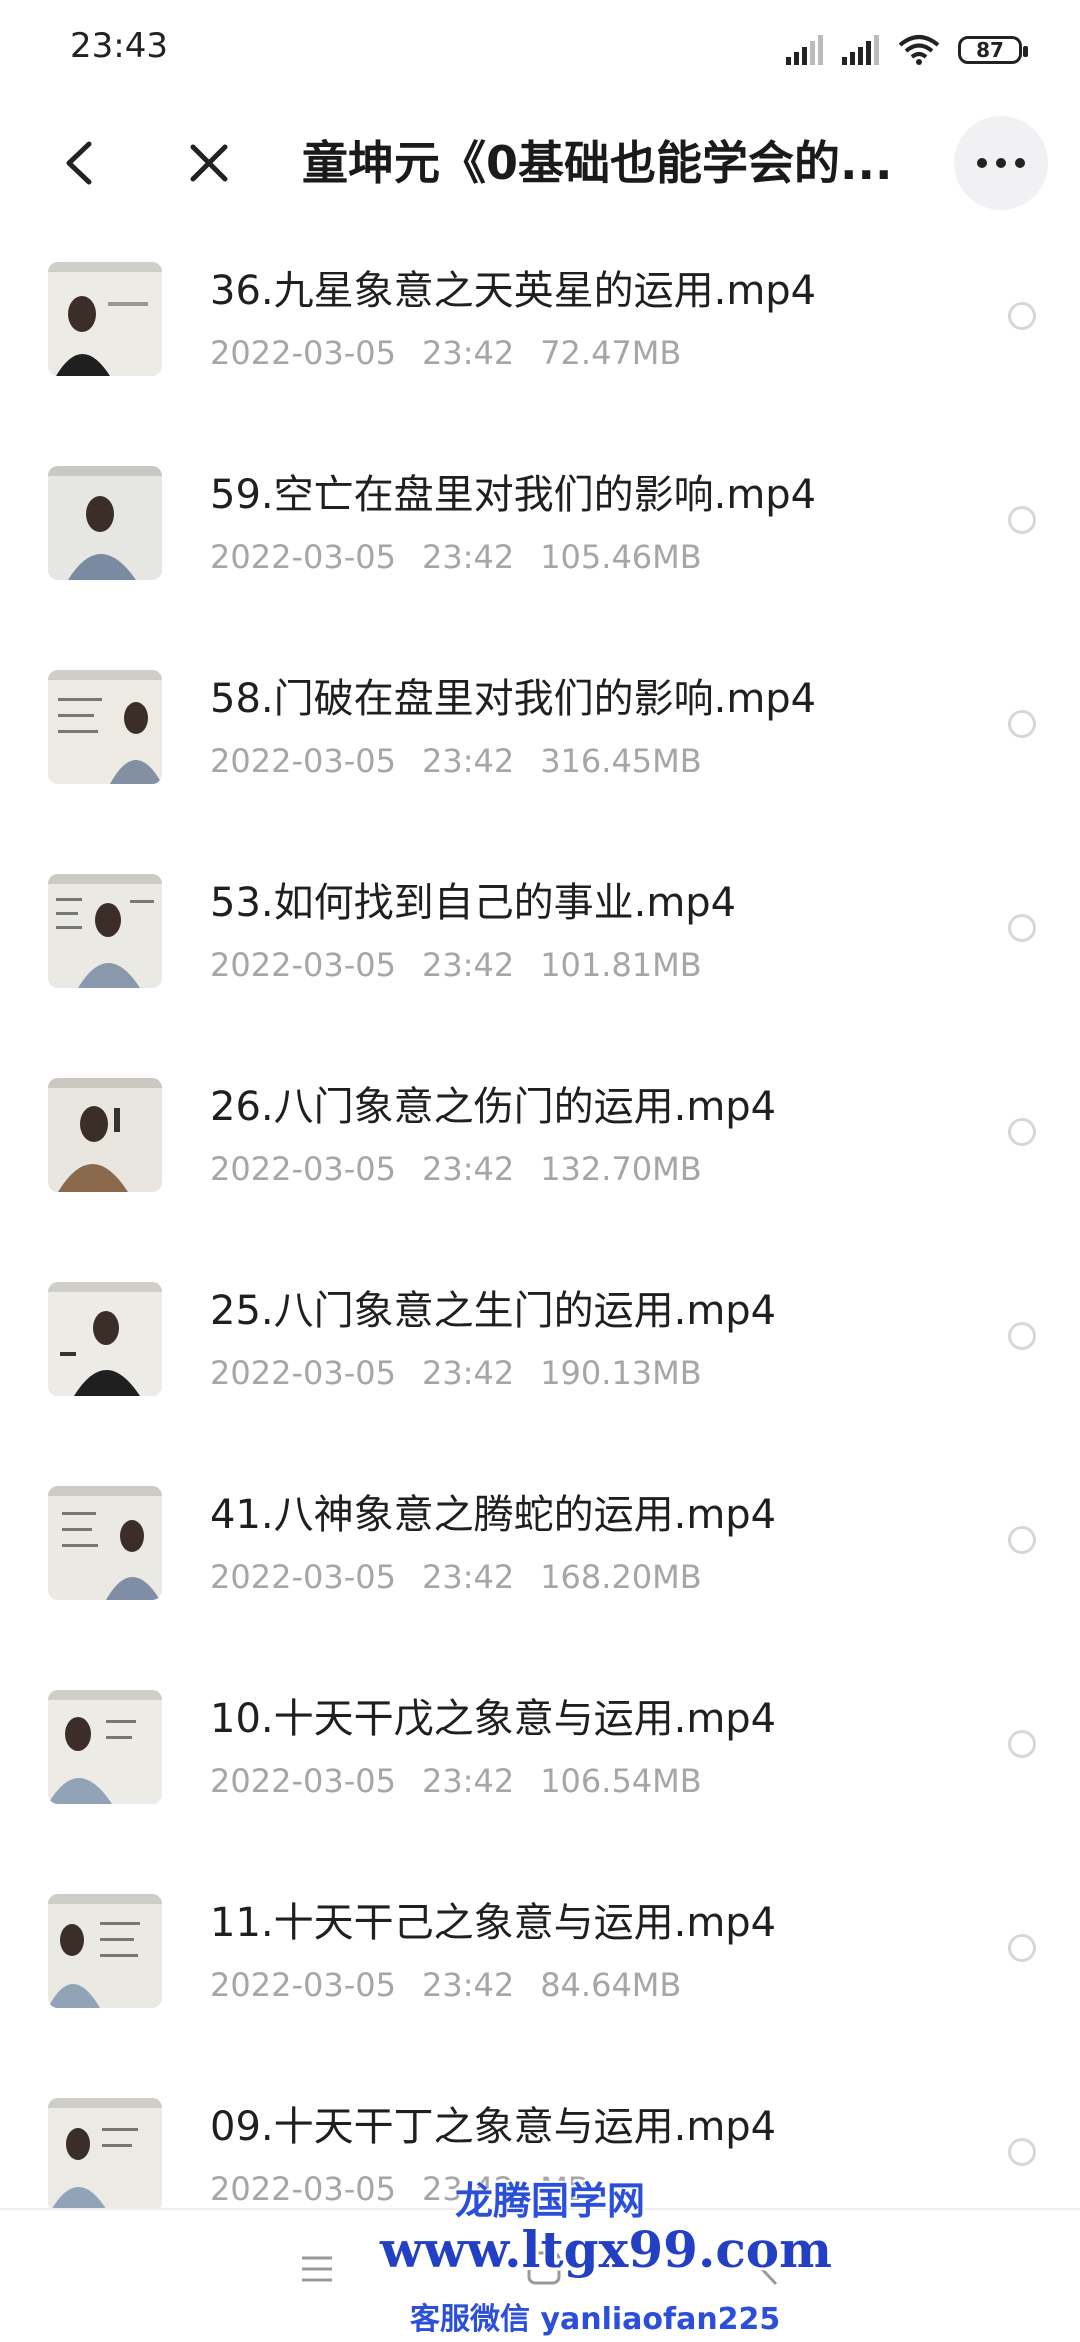  I want to click on file-meta: 2022-03-05 23:42 72.47MB, so click(458, 353).